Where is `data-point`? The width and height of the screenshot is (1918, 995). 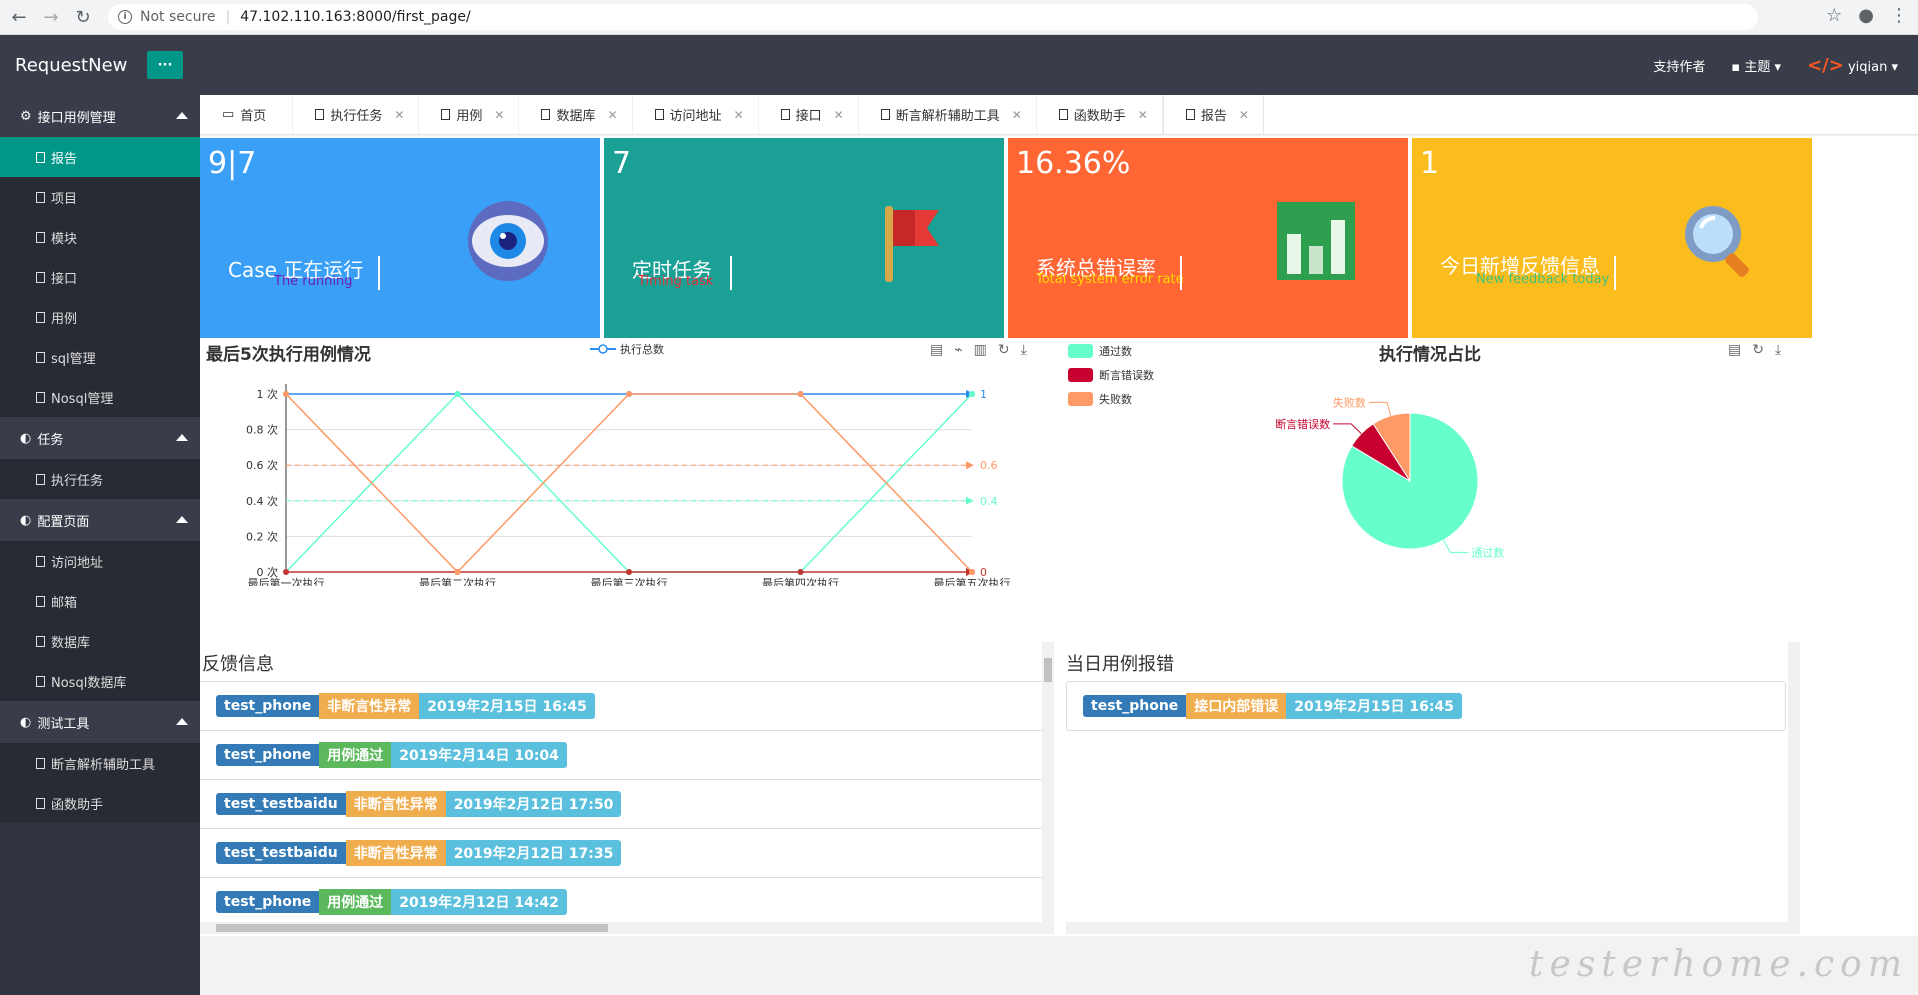
data-point is located at coordinates (286, 394).